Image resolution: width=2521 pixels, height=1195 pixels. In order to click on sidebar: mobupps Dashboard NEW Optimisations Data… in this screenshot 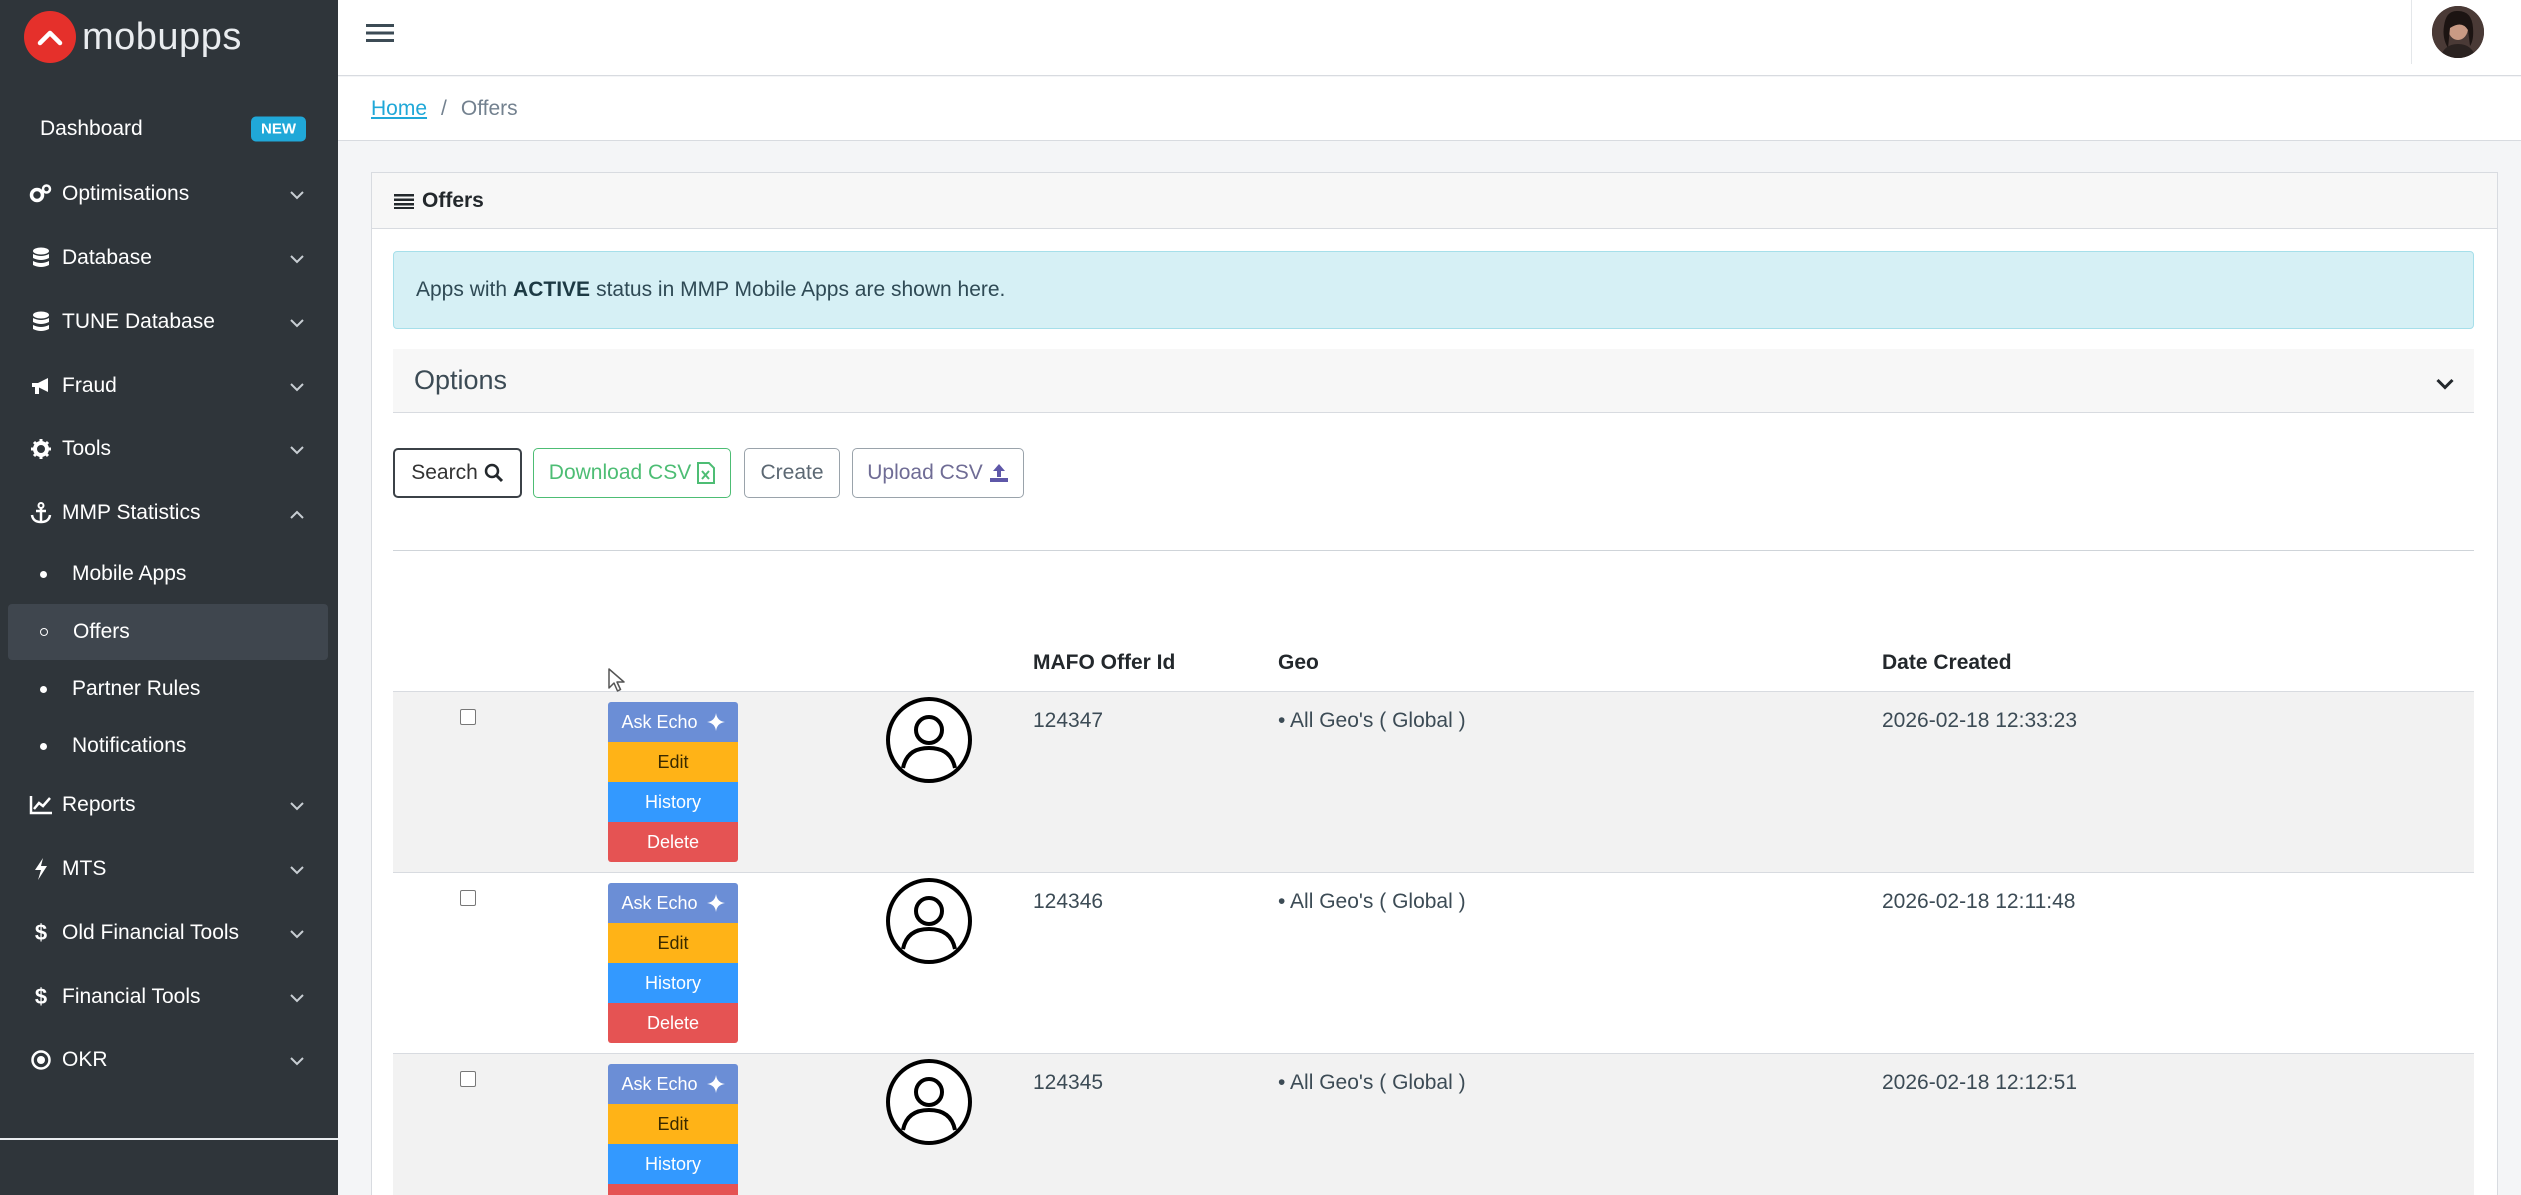, I will do `click(169, 597)`.